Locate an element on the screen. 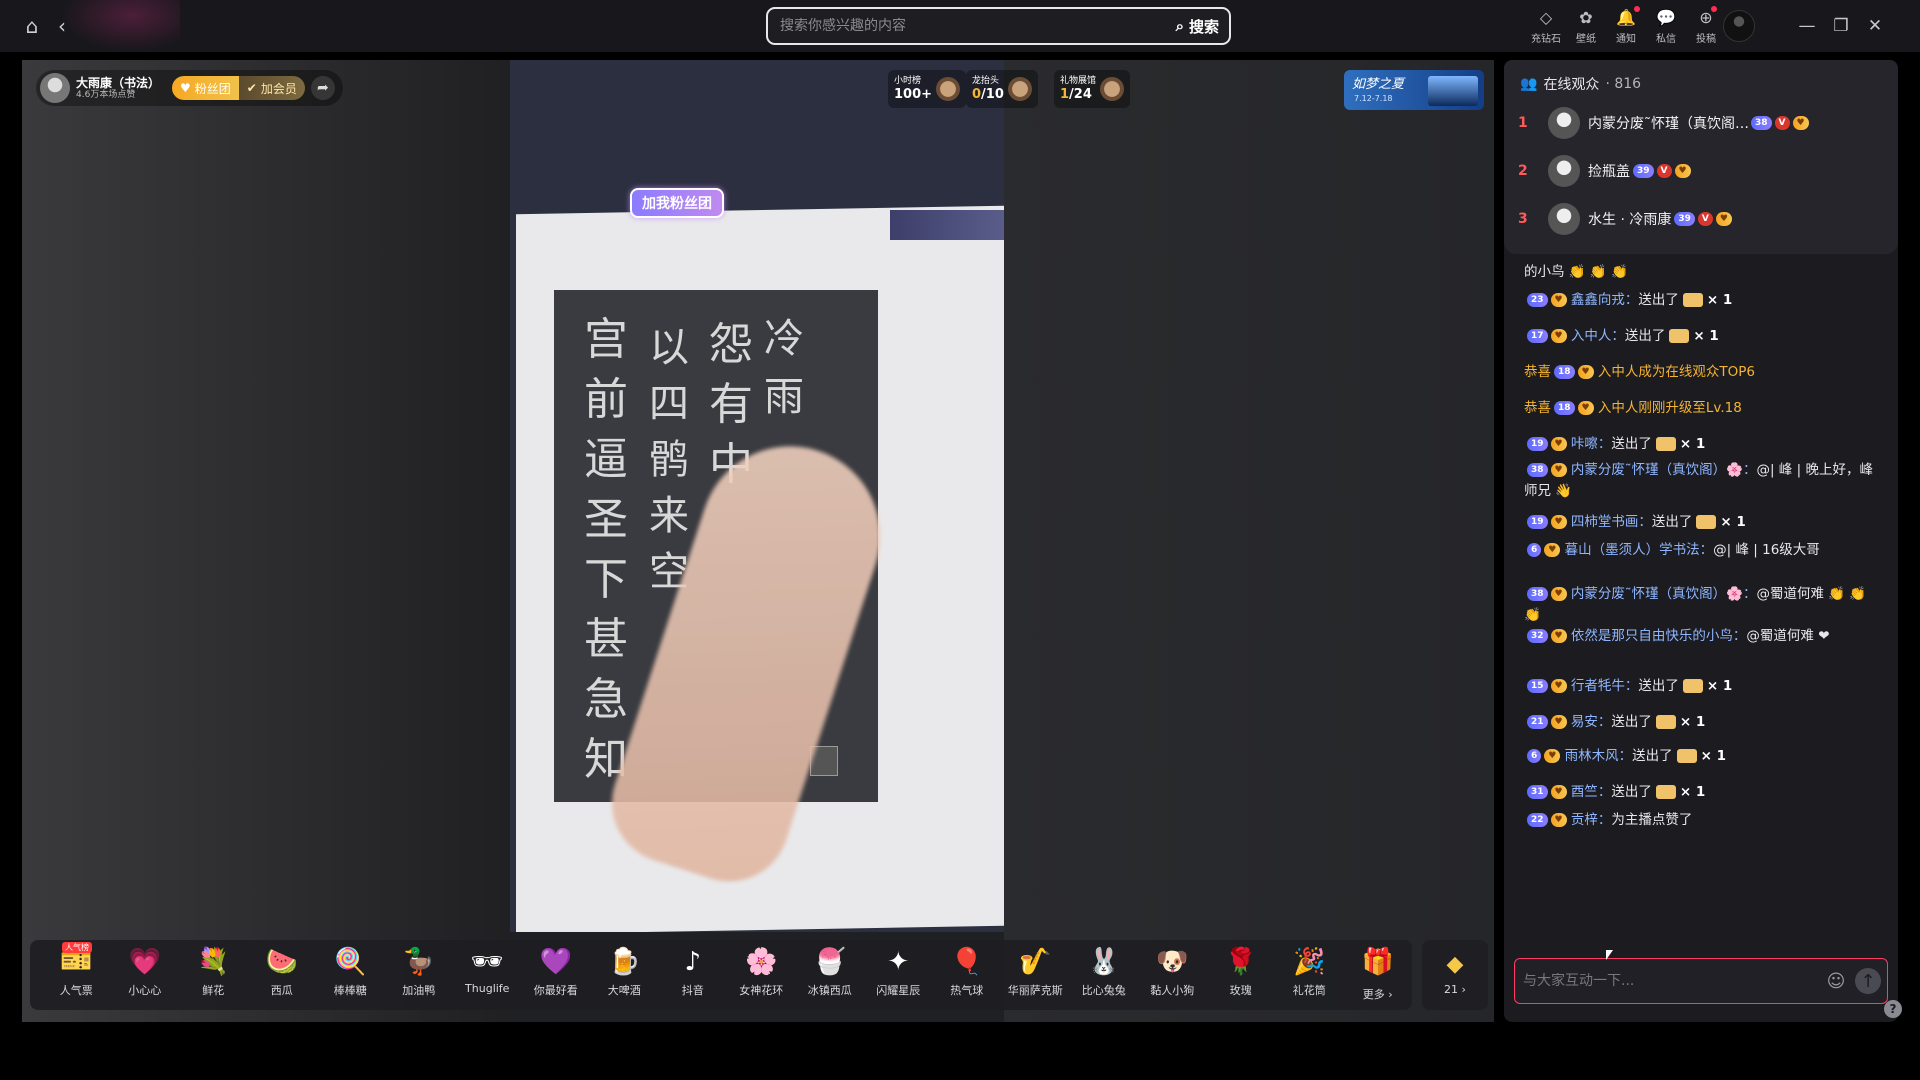  chat-message: 6 ♥ 暮山（墨须人）学书法：@| 峰 | 16级大哥 is located at coordinates (1704, 550).